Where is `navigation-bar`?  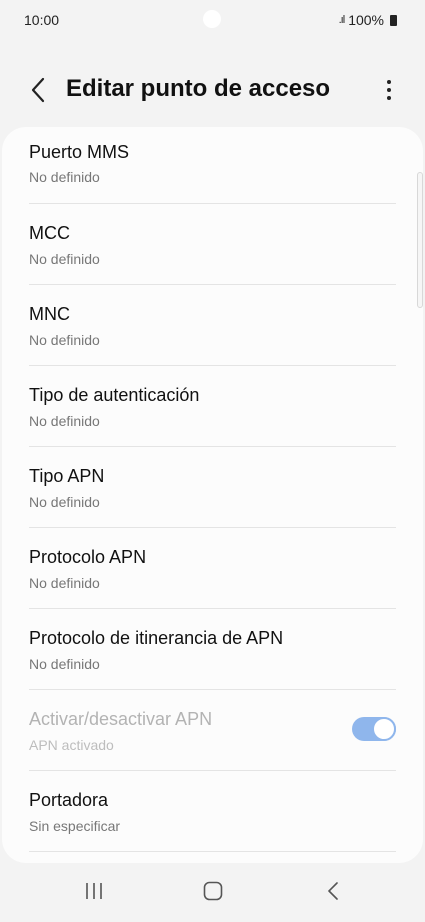
navigation-bar is located at coordinates (212, 891).